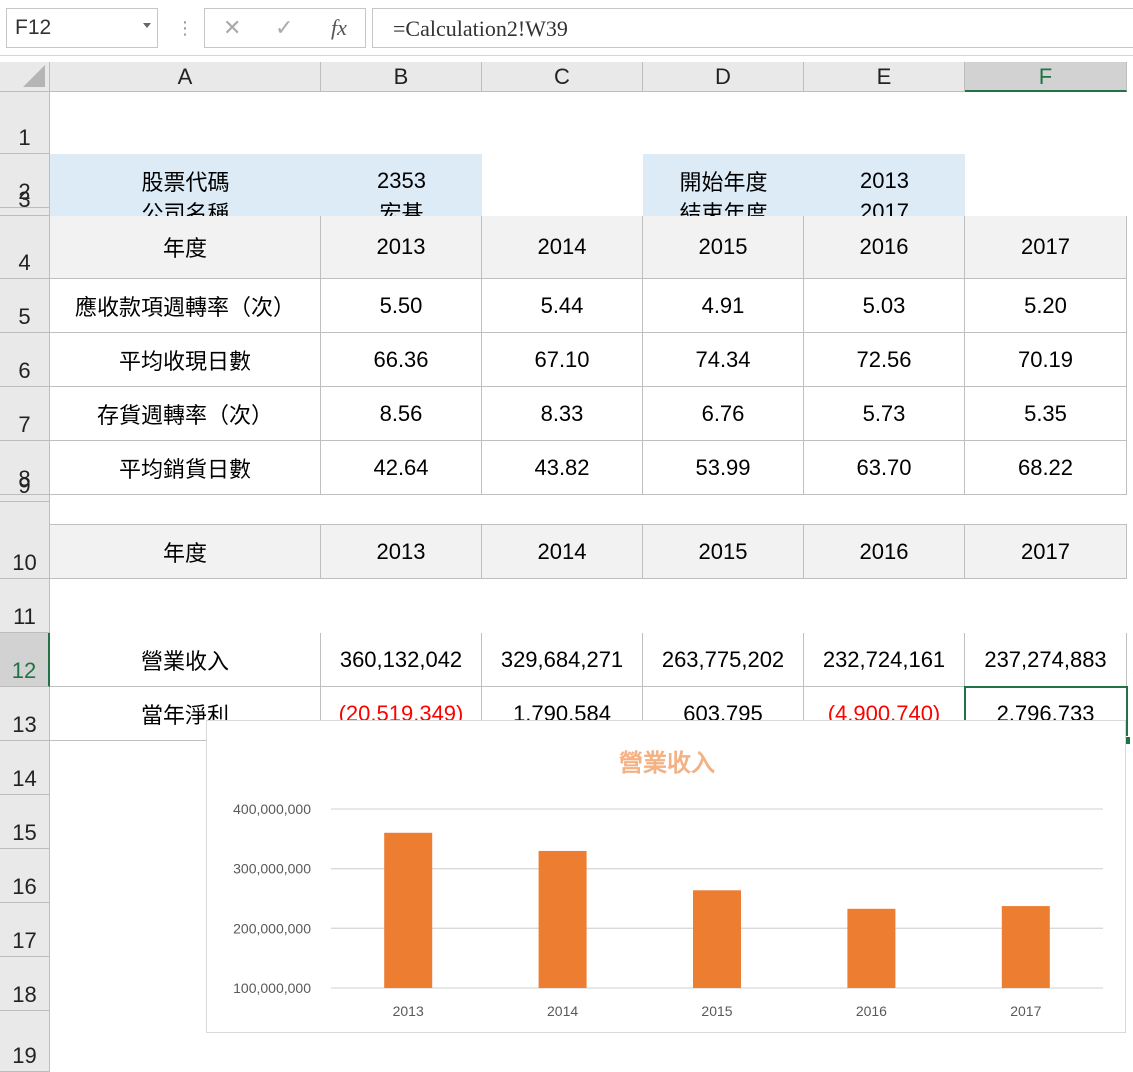 The height and width of the screenshot is (1072, 1133). What do you see at coordinates (272, 928) in the screenshot?
I see `y-tick-label: 200,000,000` at bounding box center [272, 928].